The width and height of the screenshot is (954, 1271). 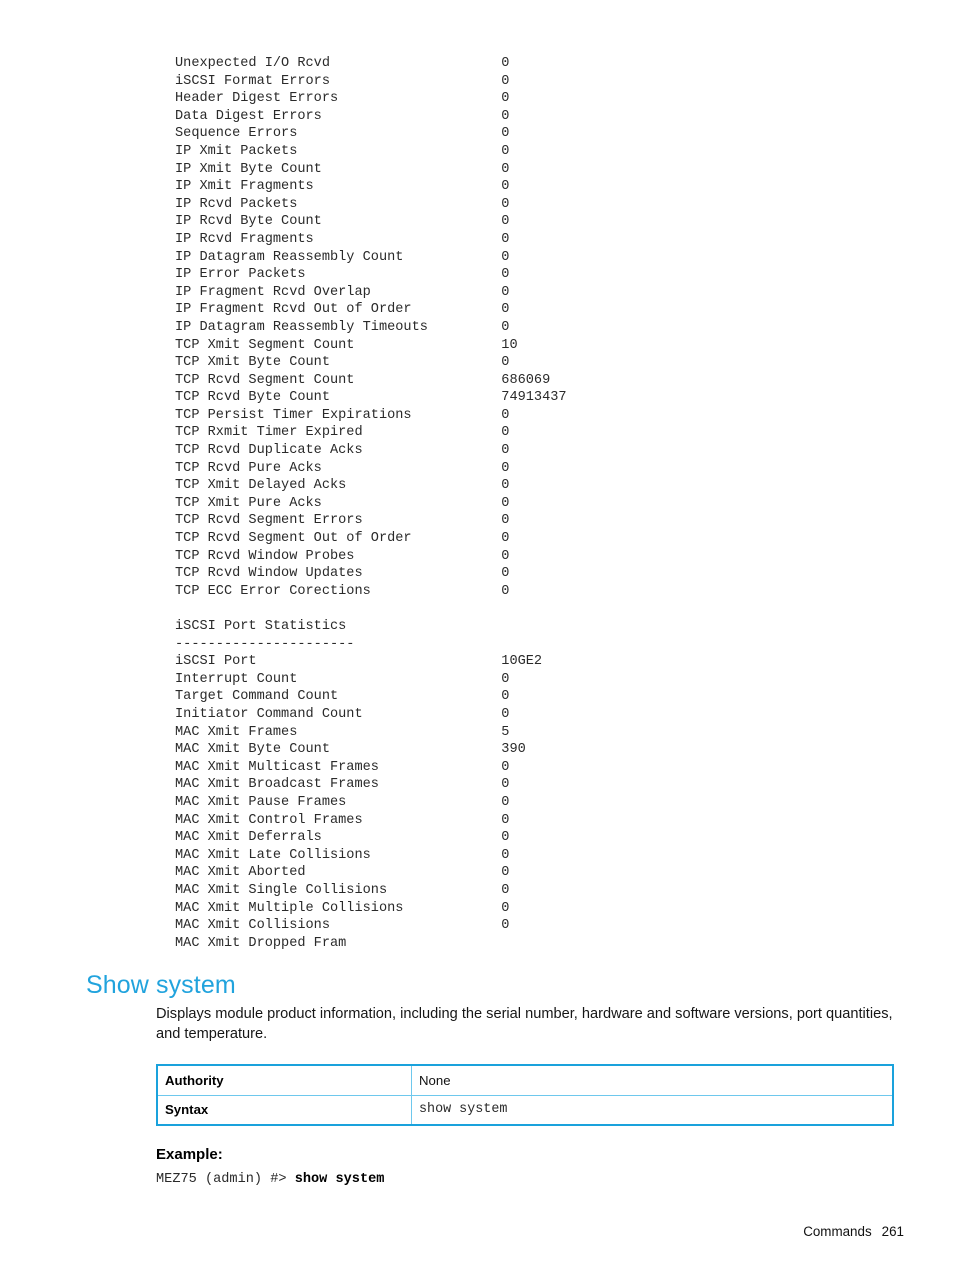 What do you see at coordinates (342, 820) in the screenshot?
I see `console-stat-line: MAC Xmit Control Frames 0` at bounding box center [342, 820].